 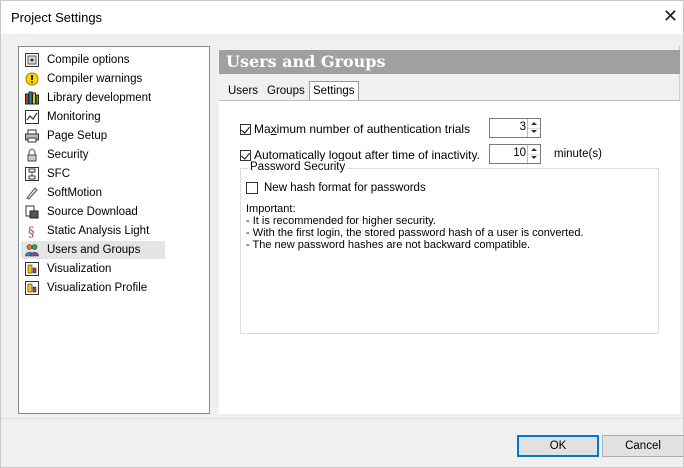 I want to click on warning-icon, so click(x=32, y=79).